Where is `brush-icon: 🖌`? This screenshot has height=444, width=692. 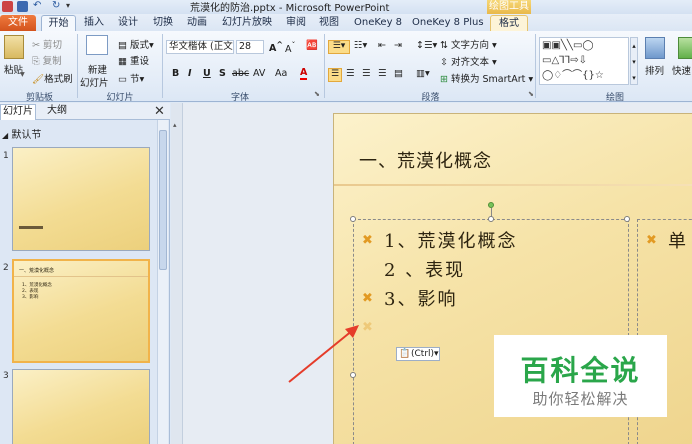 brush-icon: 🖌 is located at coordinates (38, 79).